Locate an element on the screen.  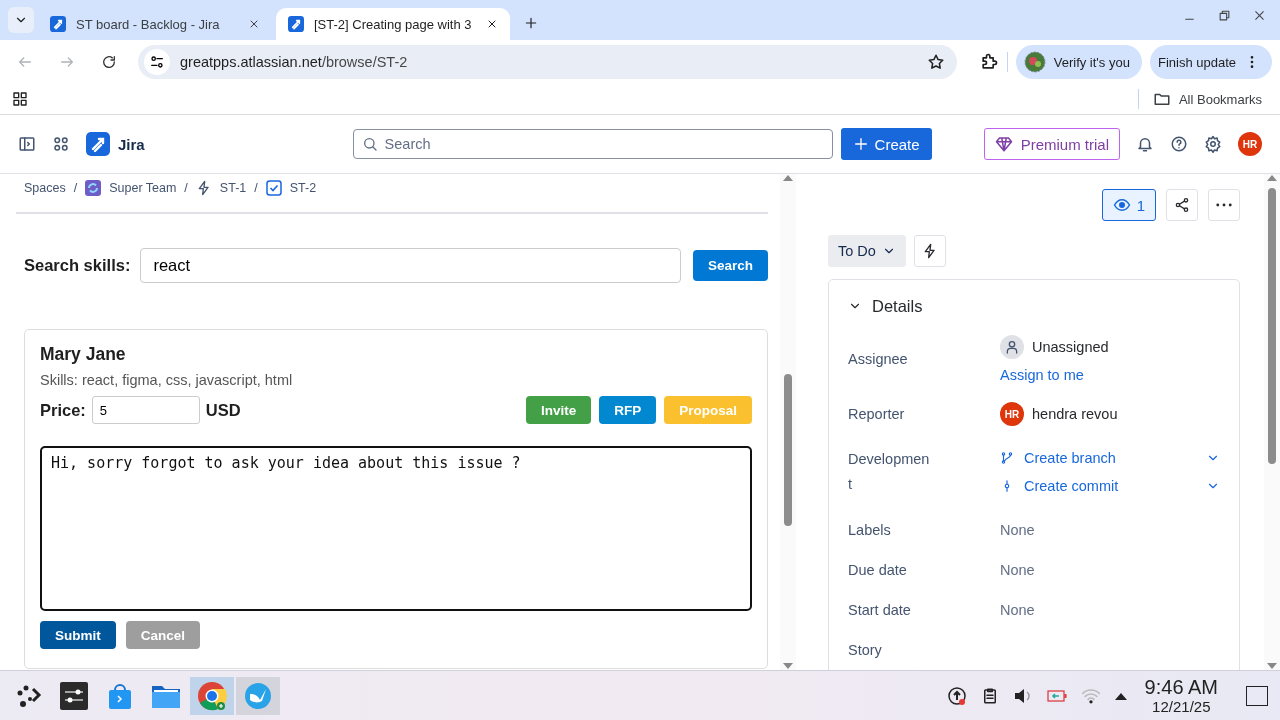
field-label: Assignee is located at coordinates (878, 359).